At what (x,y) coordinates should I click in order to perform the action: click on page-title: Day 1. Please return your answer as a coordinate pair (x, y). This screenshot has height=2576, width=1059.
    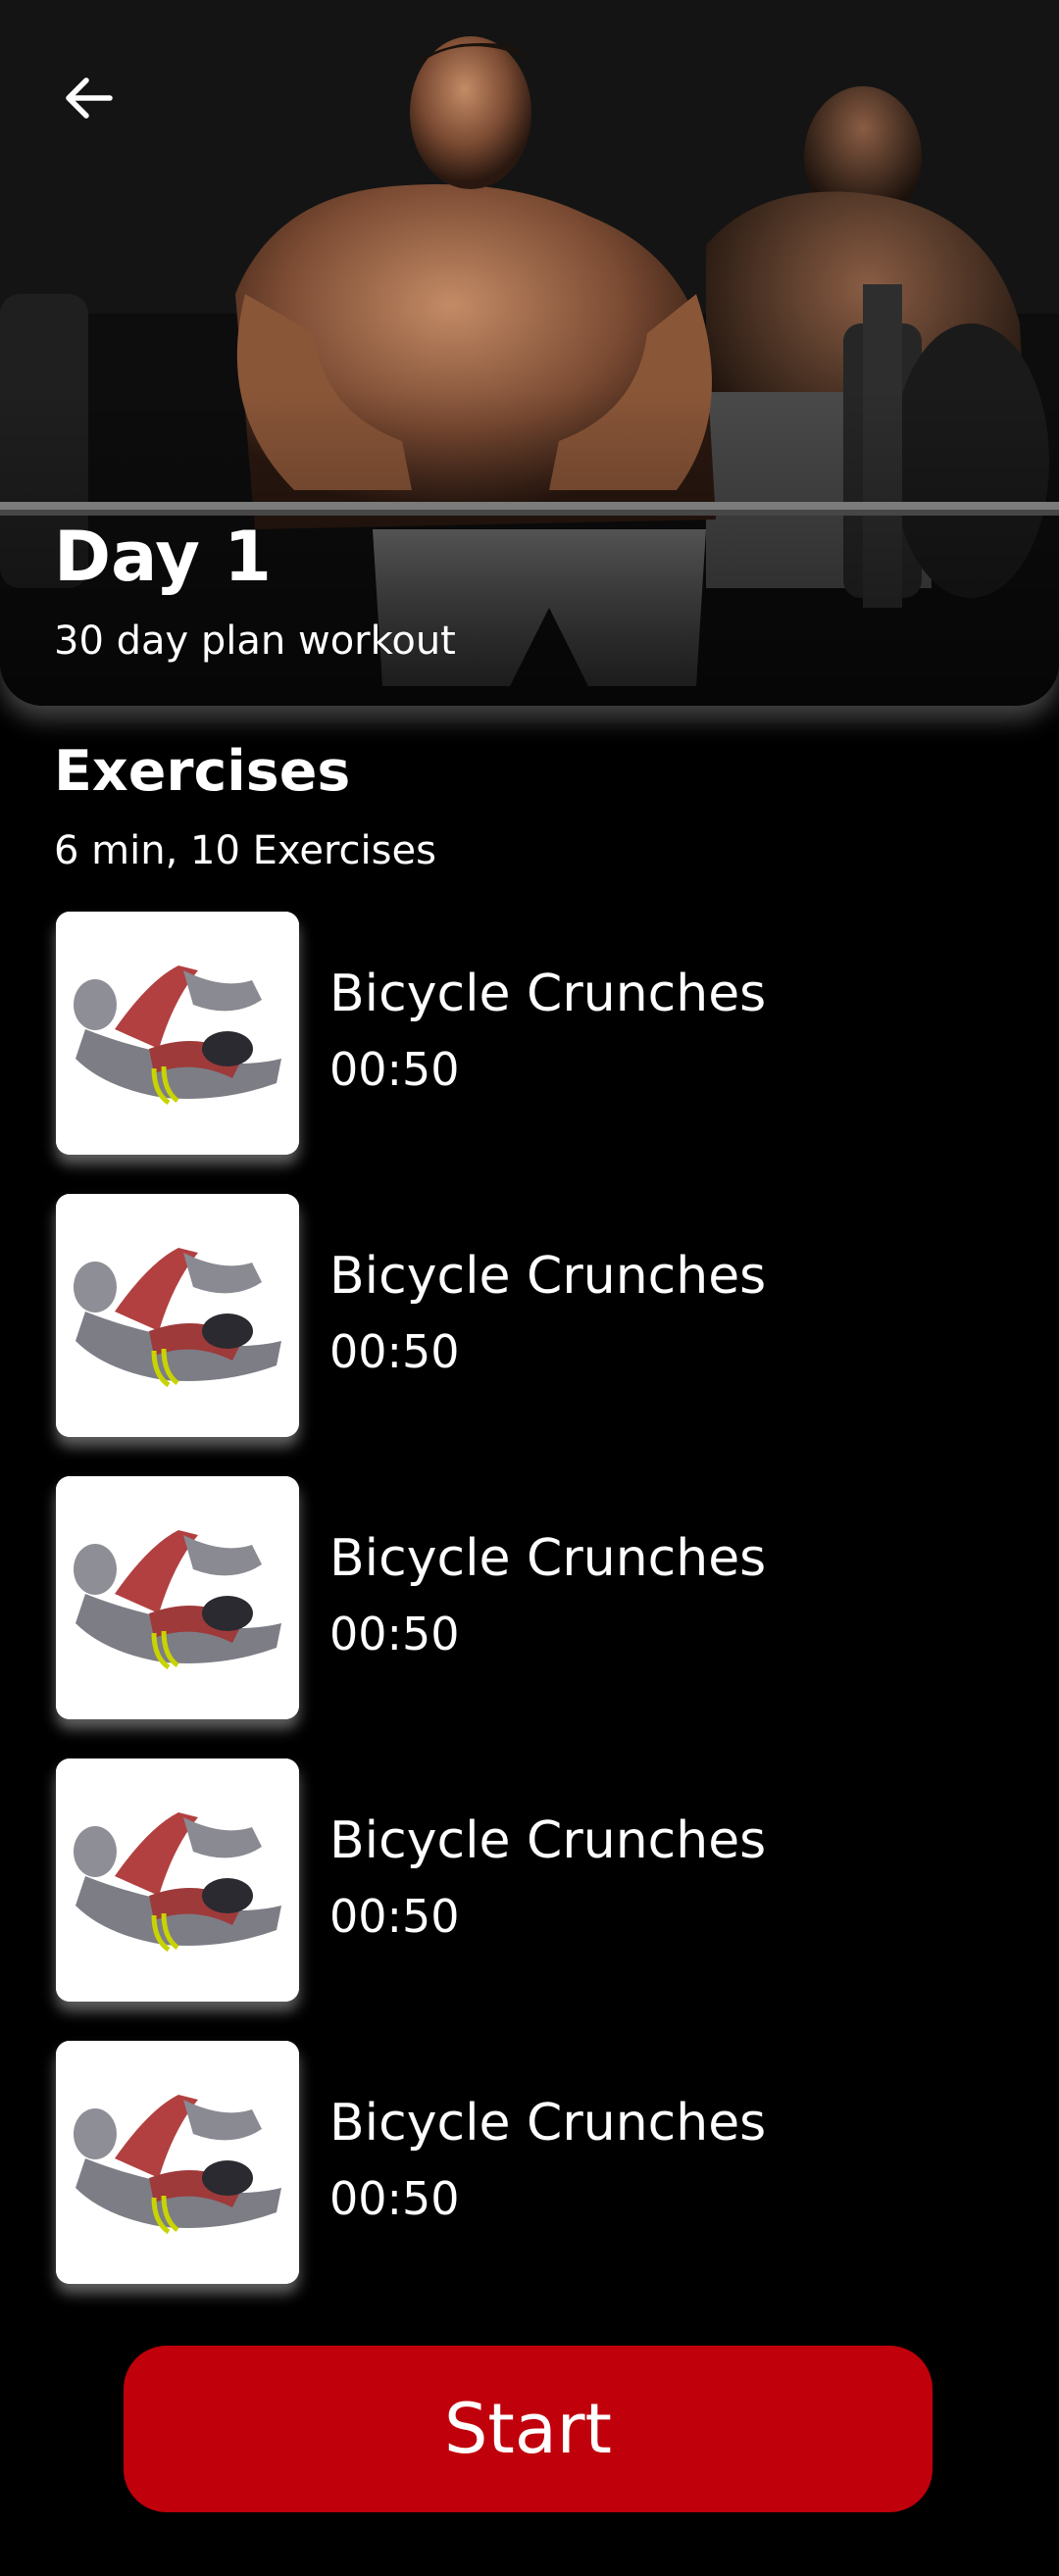
    Looking at the image, I should click on (163, 557).